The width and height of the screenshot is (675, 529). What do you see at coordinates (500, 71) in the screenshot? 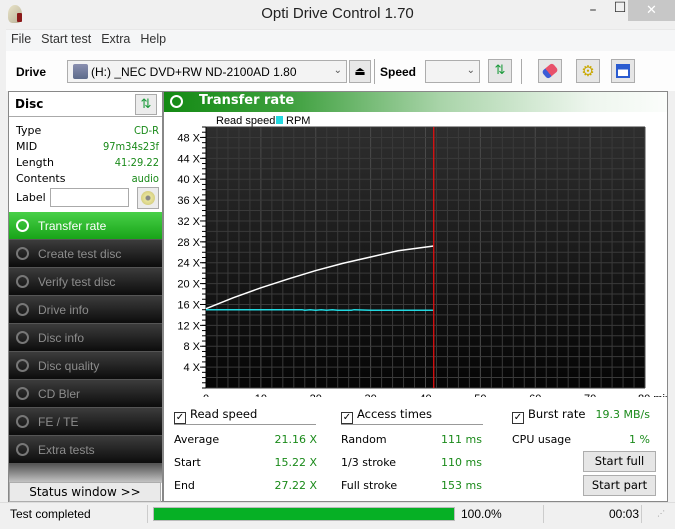
I see `refresh-speed-button: ⇅` at bounding box center [500, 71].